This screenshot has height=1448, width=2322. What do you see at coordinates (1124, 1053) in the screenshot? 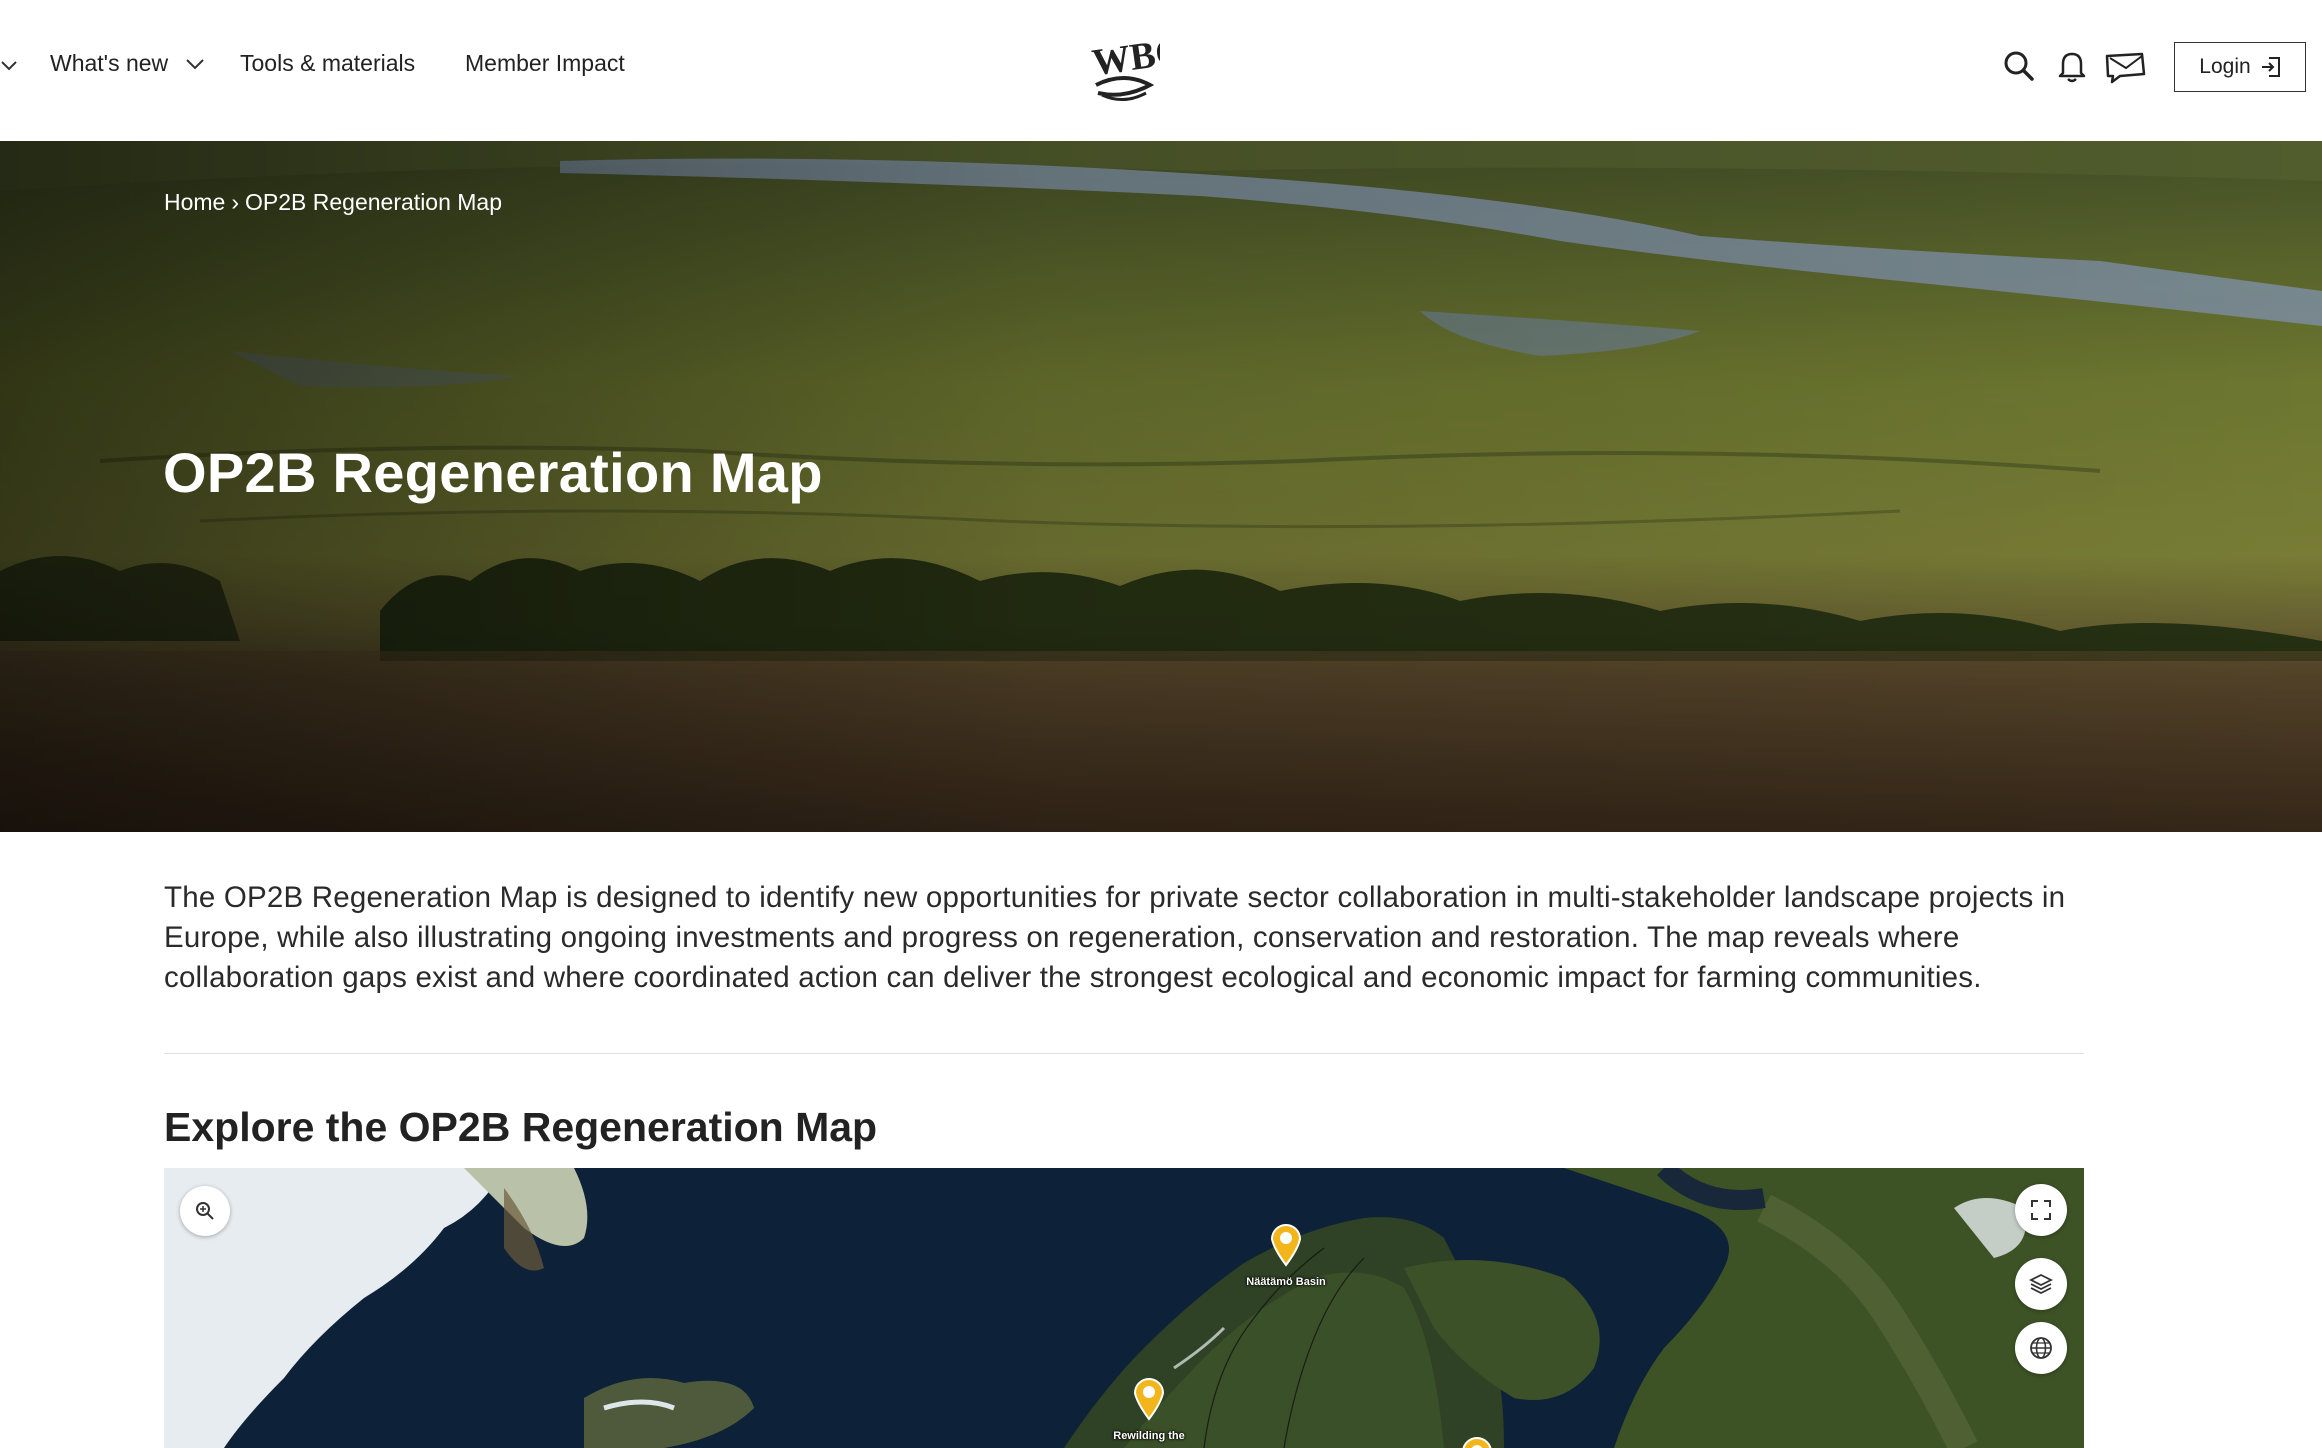
I see `section-divider` at bounding box center [1124, 1053].